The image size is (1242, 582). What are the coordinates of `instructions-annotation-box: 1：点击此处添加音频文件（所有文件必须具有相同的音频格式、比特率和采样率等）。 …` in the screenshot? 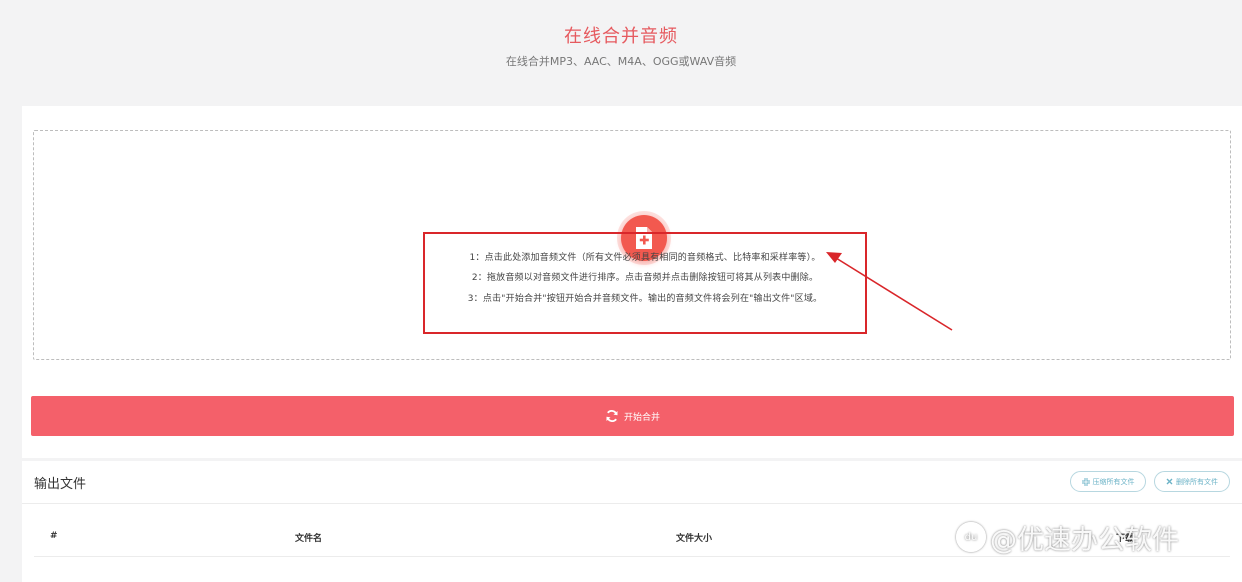 It's located at (645, 283).